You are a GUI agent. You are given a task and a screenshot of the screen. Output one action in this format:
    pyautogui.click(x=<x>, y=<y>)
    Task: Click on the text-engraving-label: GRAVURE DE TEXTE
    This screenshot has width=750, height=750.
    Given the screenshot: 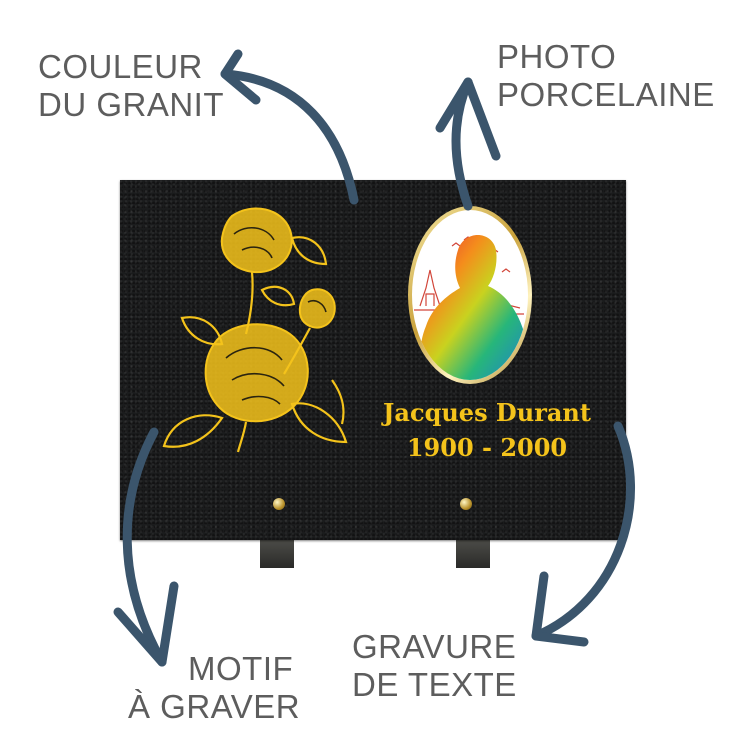 What is the action you would take?
    pyautogui.click(x=434, y=666)
    